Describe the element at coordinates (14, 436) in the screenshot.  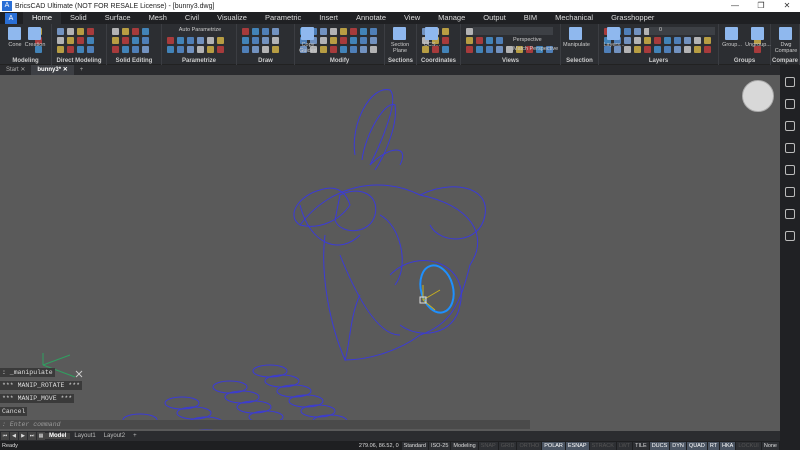
I see `prev-layout-button: ◀` at that location.